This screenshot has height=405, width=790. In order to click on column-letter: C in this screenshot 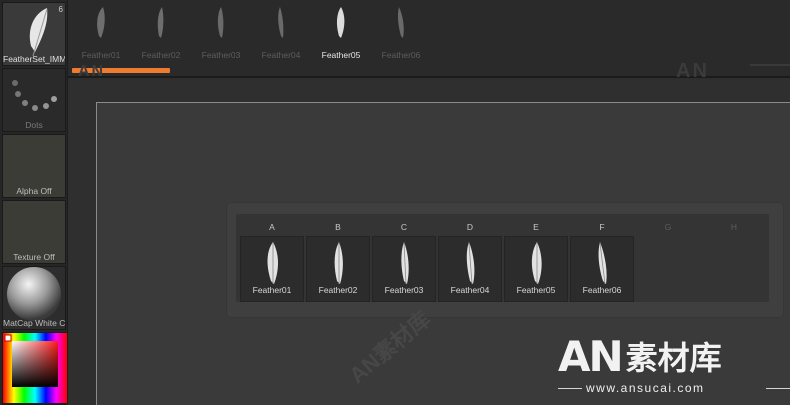, I will do `click(404, 227)`.